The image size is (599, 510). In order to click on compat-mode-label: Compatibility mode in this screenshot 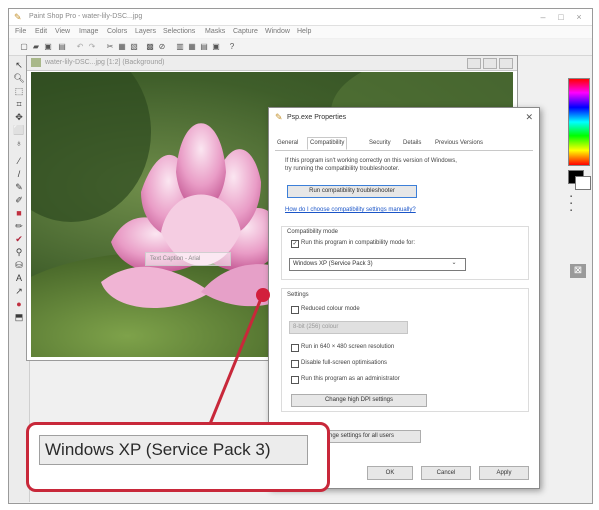, I will do `click(313, 232)`.